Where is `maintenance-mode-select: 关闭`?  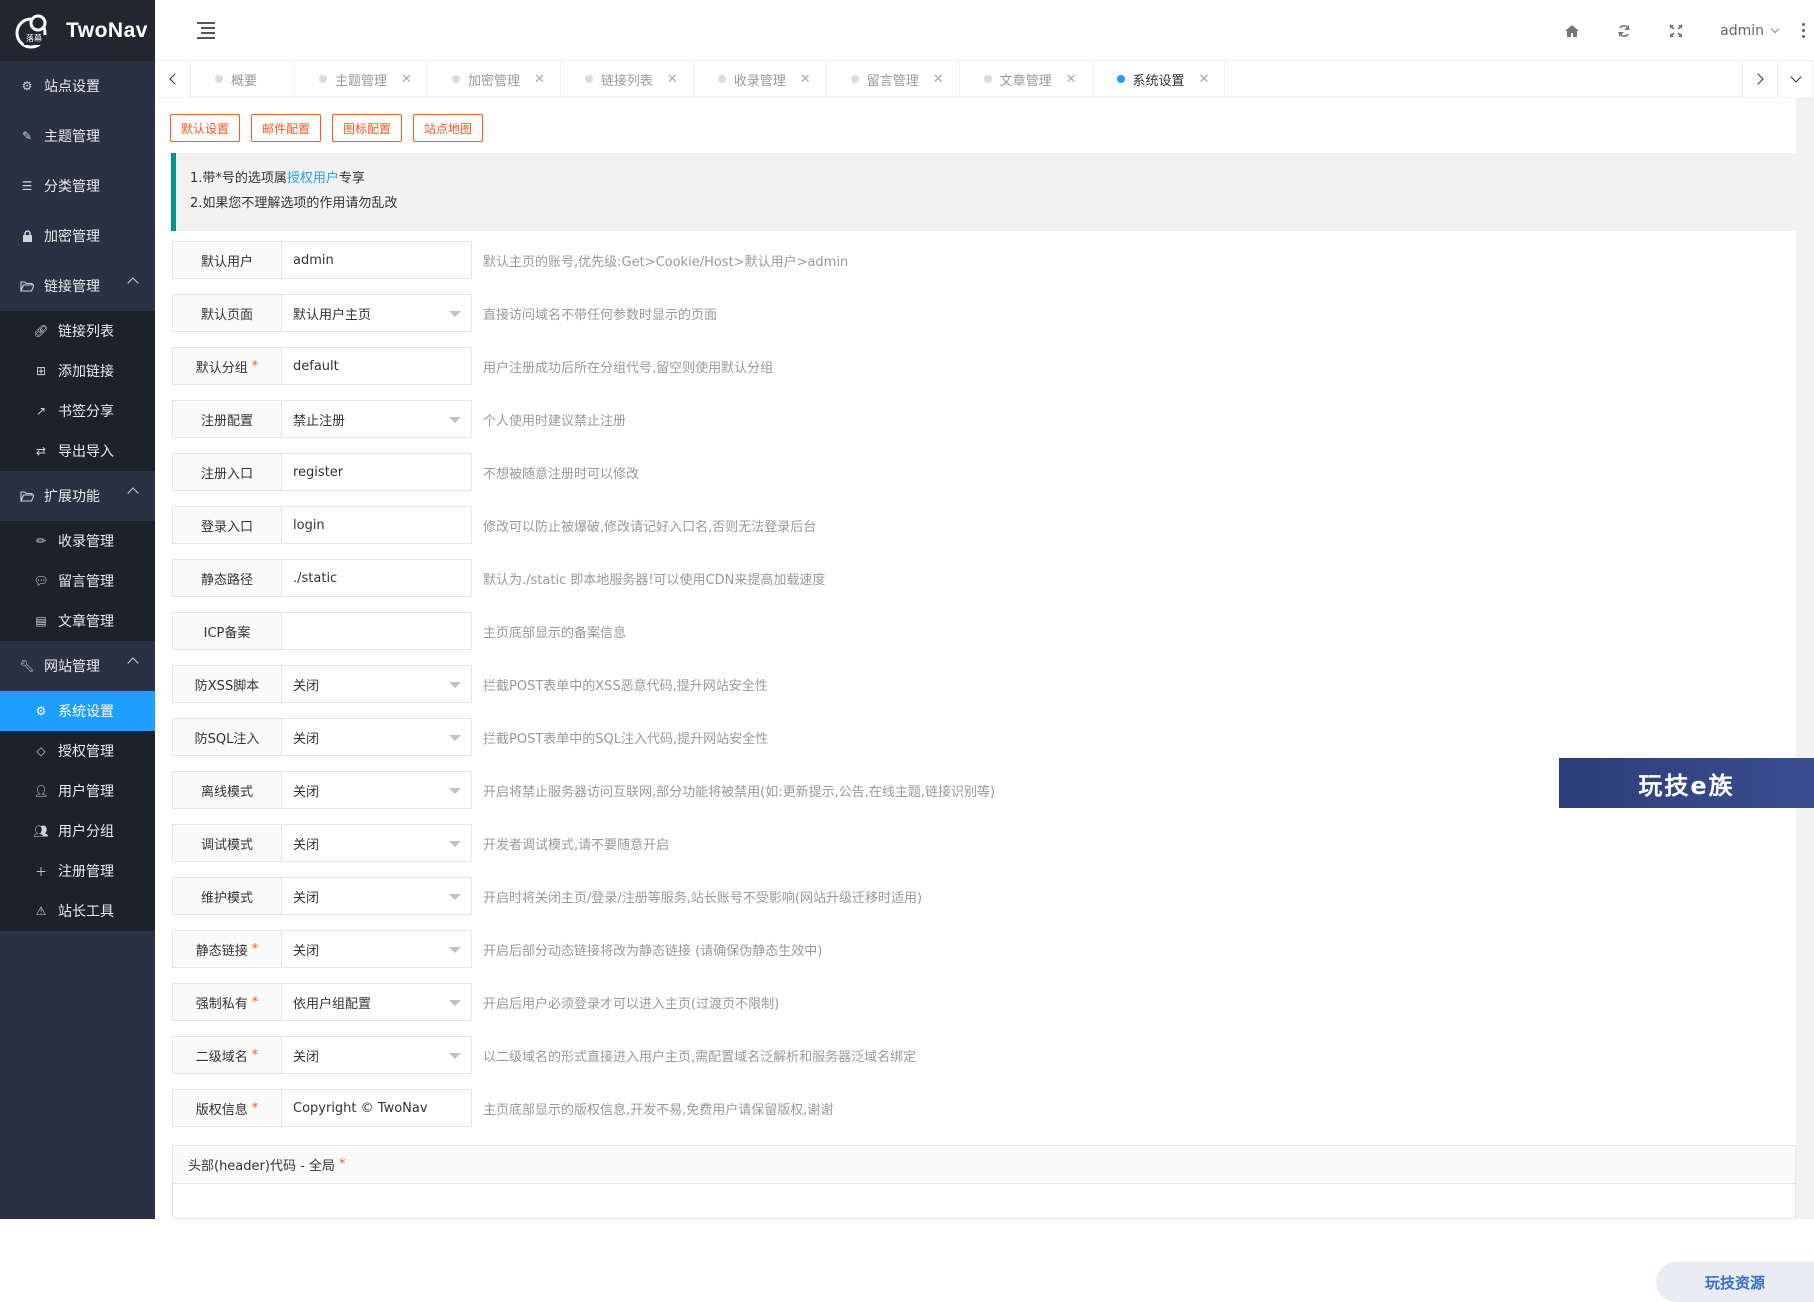
maintenance-mode-select: 关闭 is located at coordinates (377, 896).